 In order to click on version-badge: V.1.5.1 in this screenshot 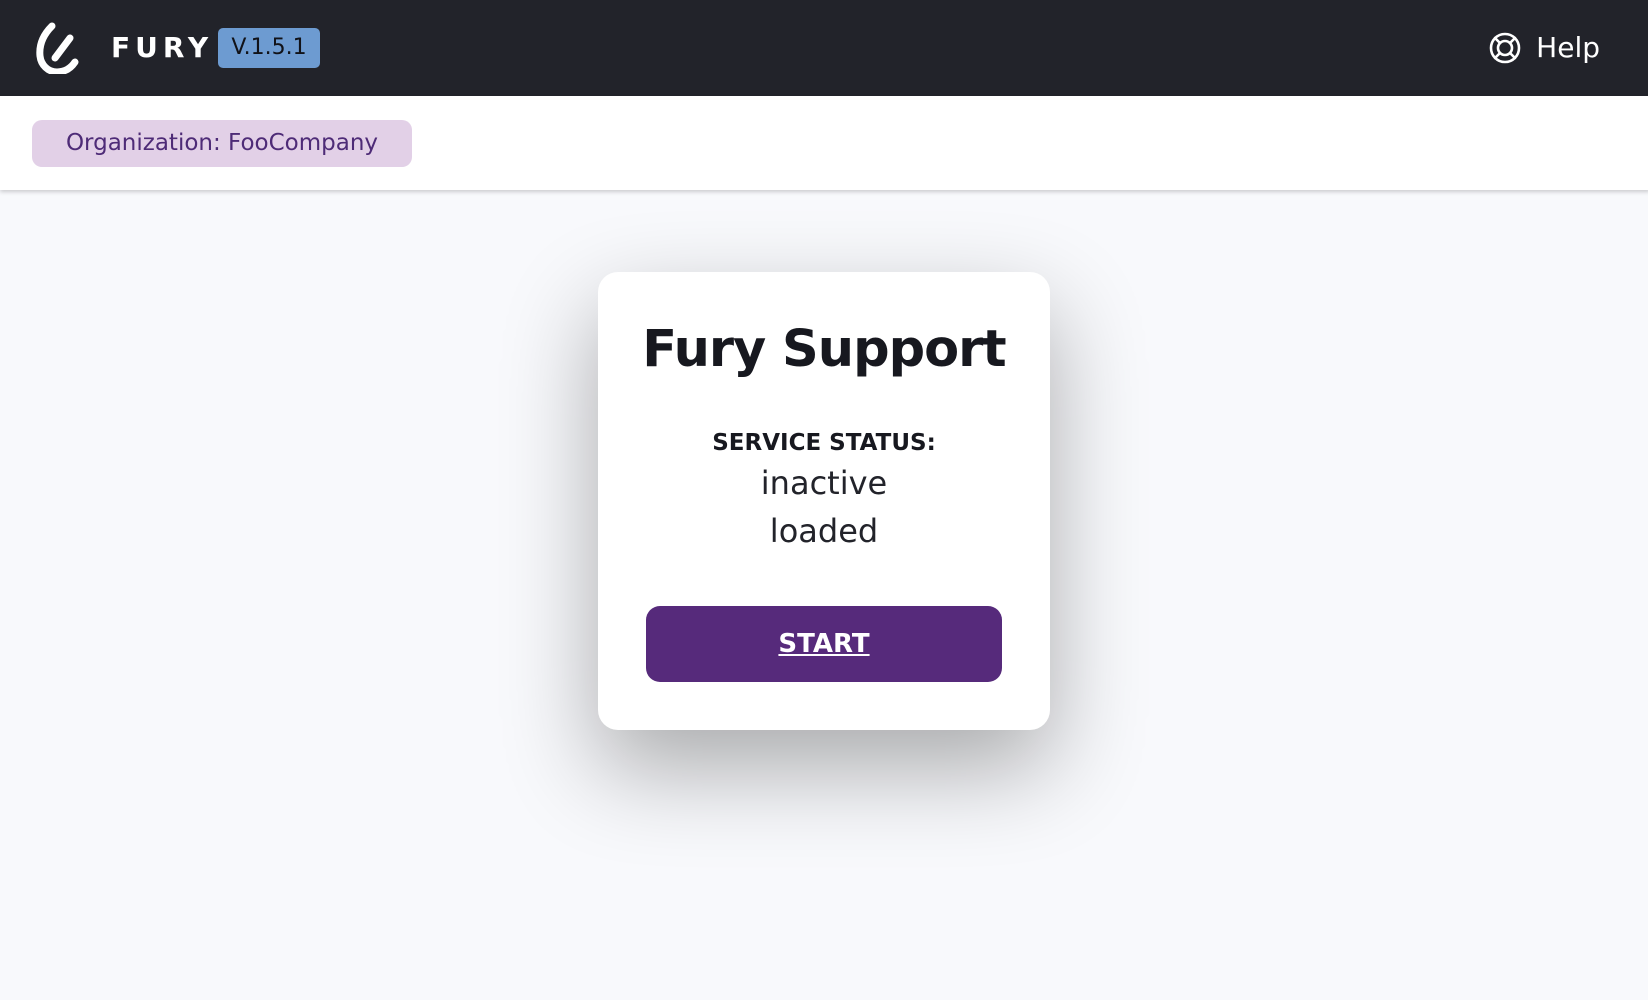, I will do `click(269, 48)`.